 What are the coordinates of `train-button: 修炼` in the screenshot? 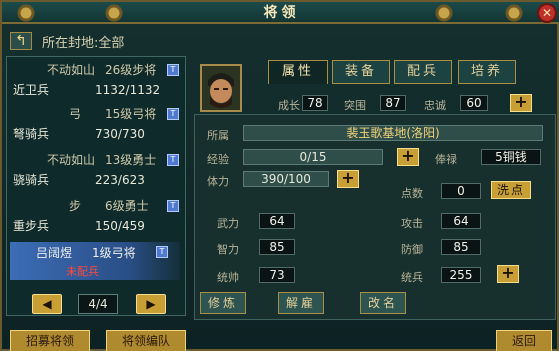 It's located at (223, 303).